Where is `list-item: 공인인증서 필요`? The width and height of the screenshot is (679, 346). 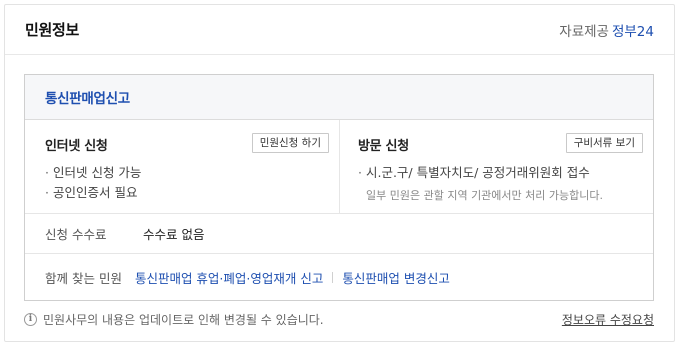 list-item: 공인인증서 필요 is located at coordinates (187, 193).